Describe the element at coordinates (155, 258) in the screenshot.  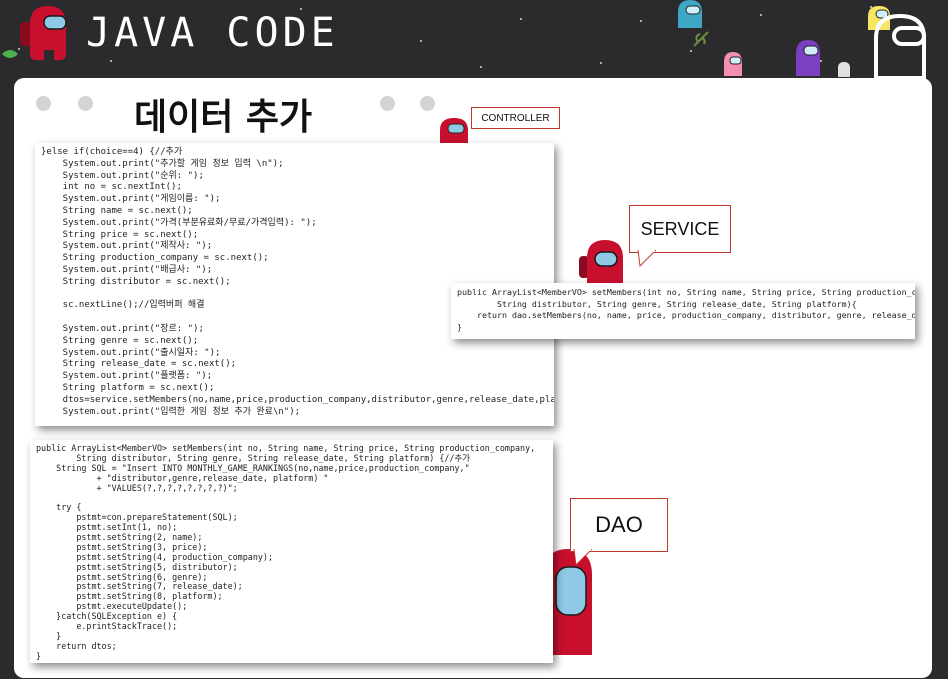
I see `code-line: String production_company = sc.next();` at that location.